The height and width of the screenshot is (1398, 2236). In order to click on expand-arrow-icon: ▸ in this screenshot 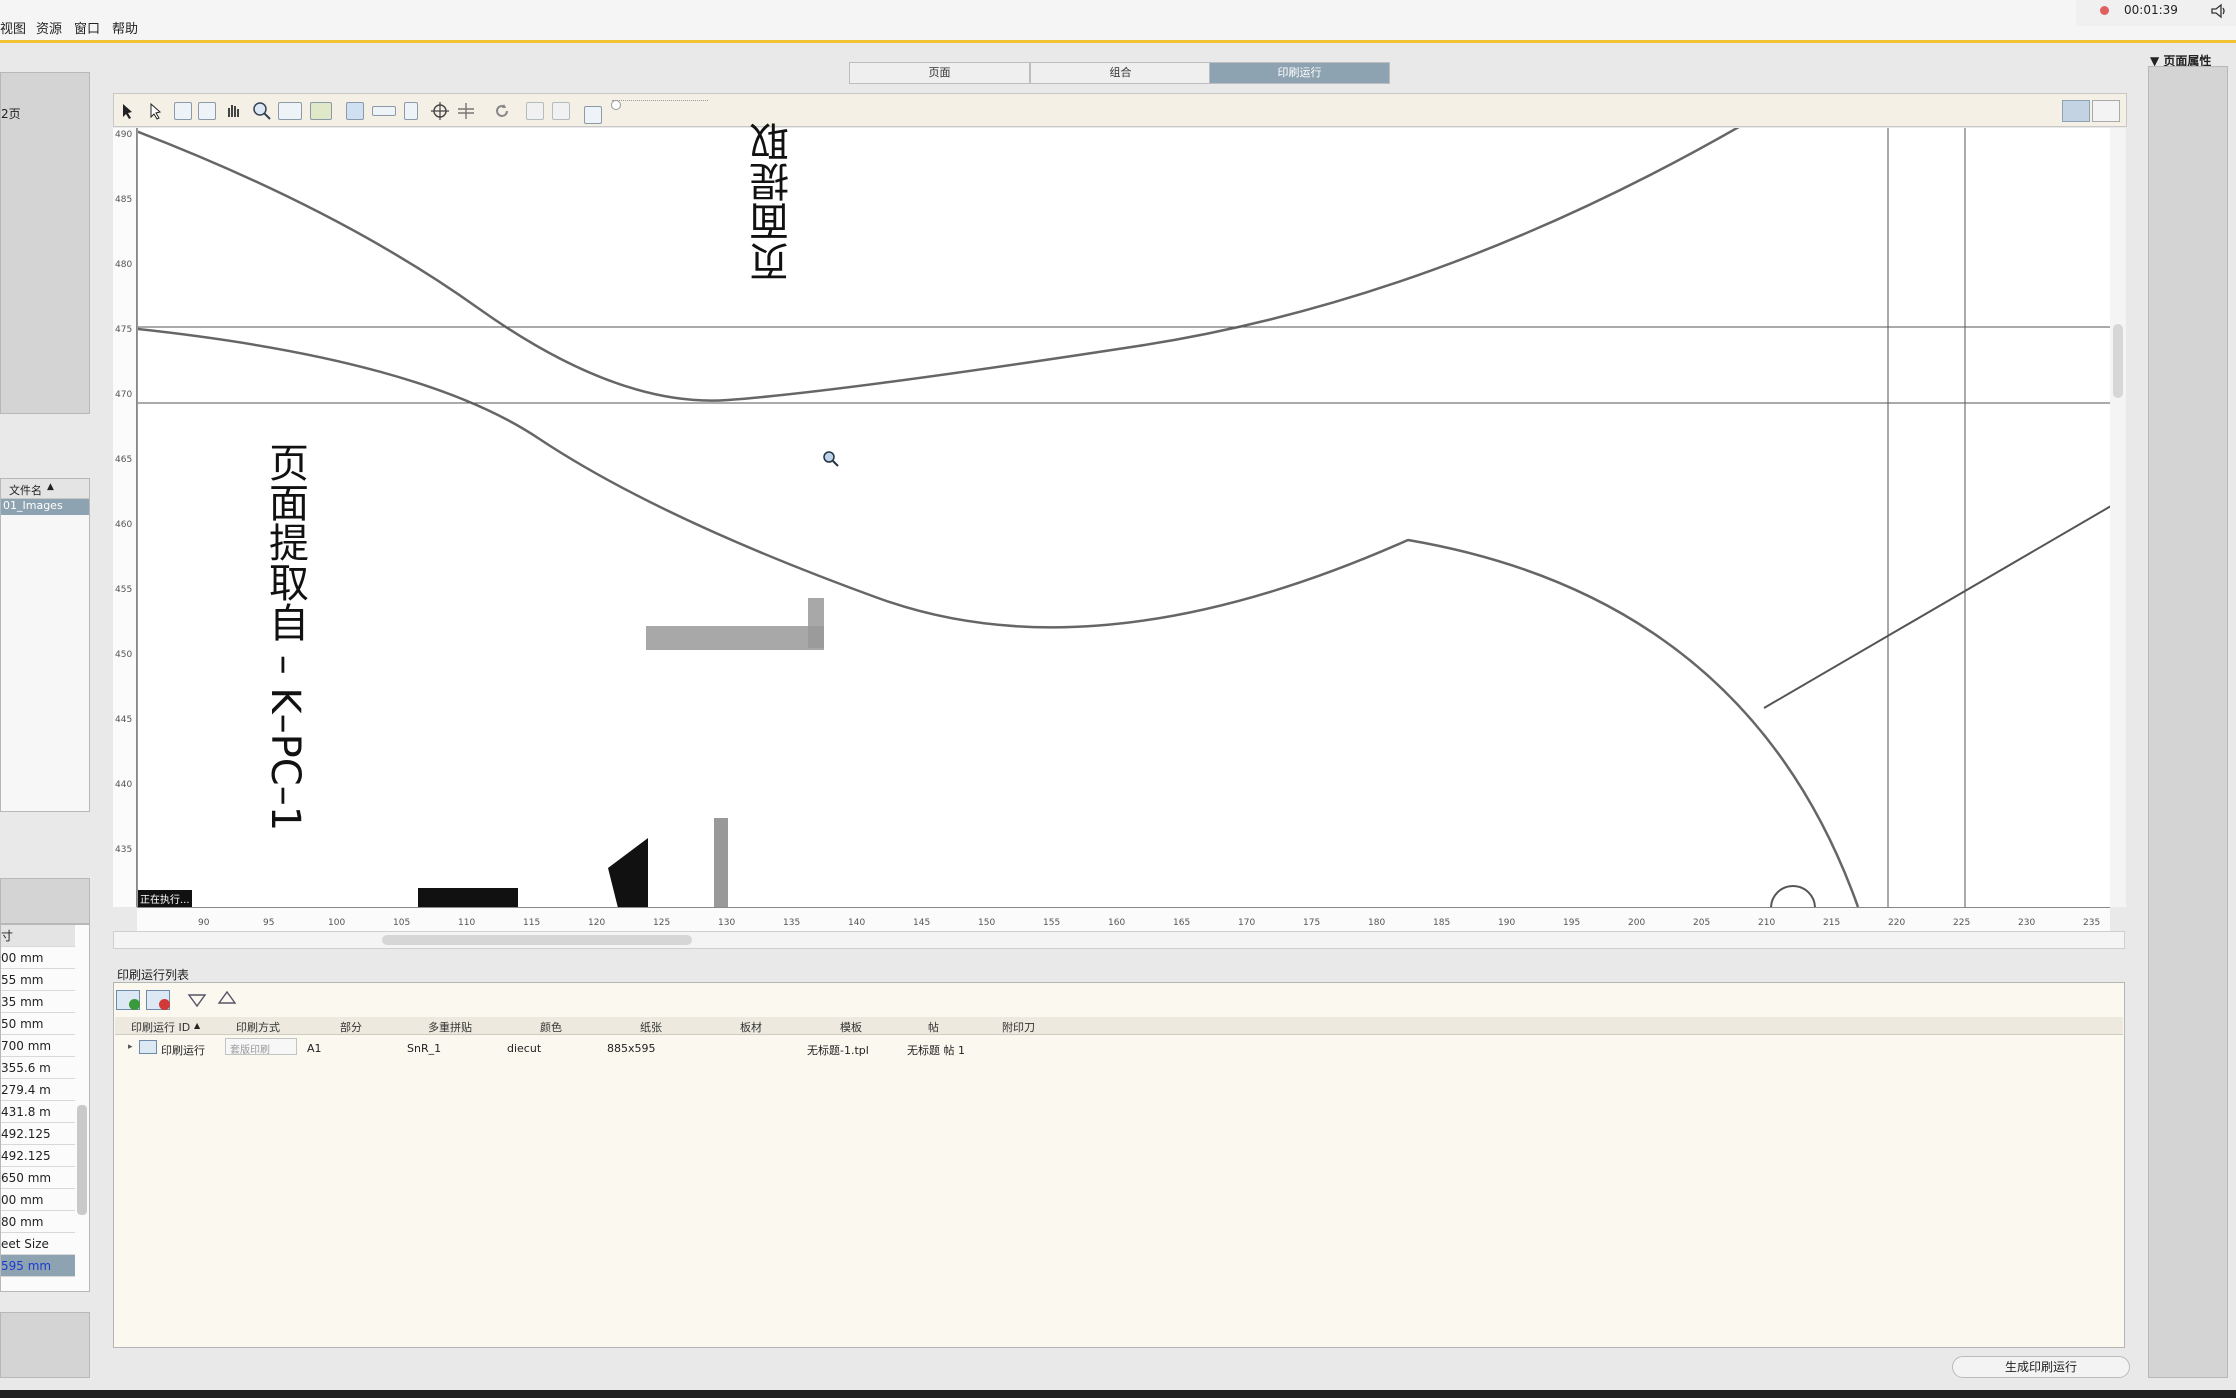, I will do `click(130, 1047)`.